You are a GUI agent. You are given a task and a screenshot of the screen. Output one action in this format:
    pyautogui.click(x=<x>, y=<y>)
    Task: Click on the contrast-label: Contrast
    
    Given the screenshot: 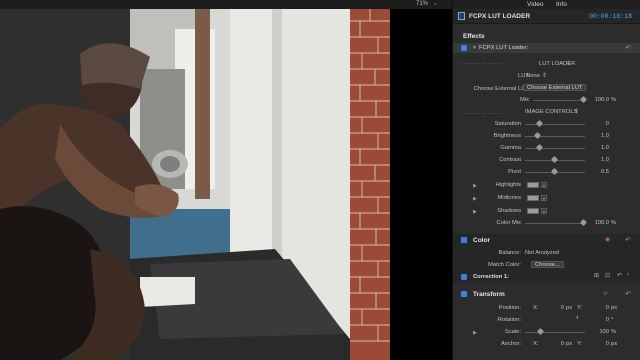 What is the action you would take?
    pyautogui.click(x=510, y=160)
    